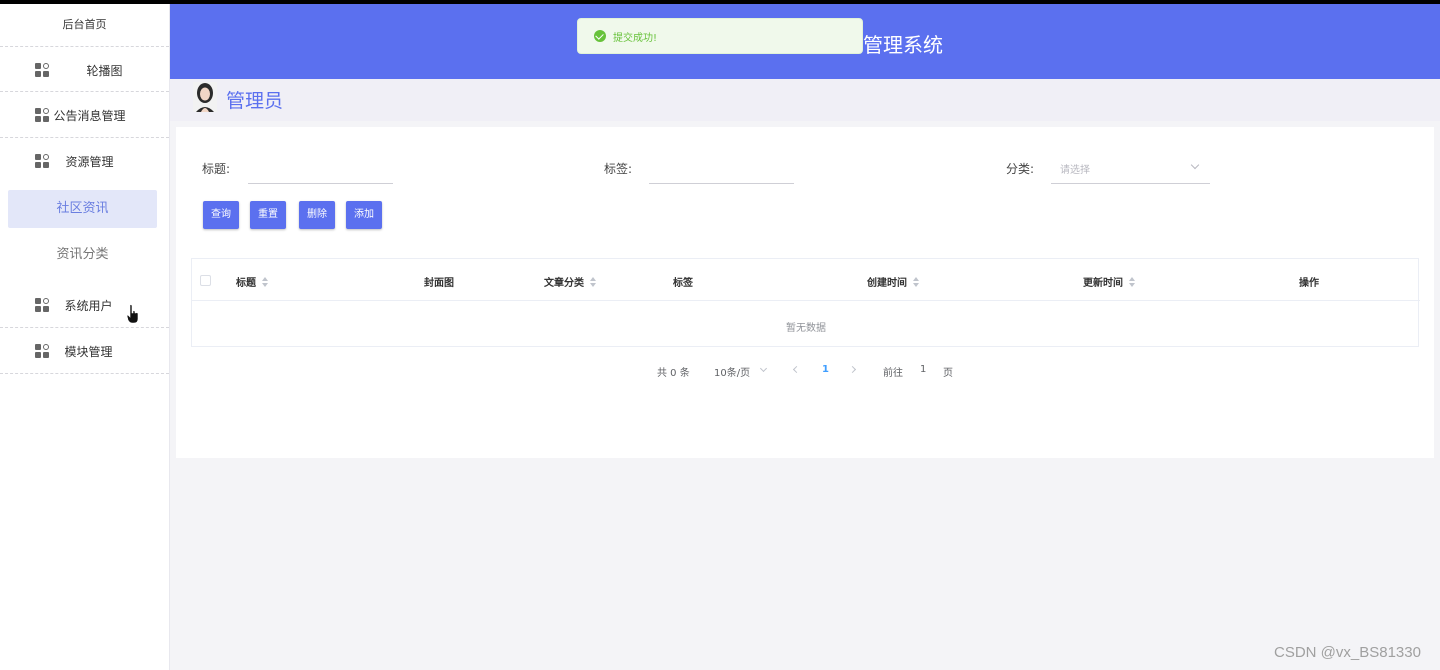 The image size is (1440, 670). I want to click on sidebar-subitem-news-category: 资讯分类, so click(82, 255).